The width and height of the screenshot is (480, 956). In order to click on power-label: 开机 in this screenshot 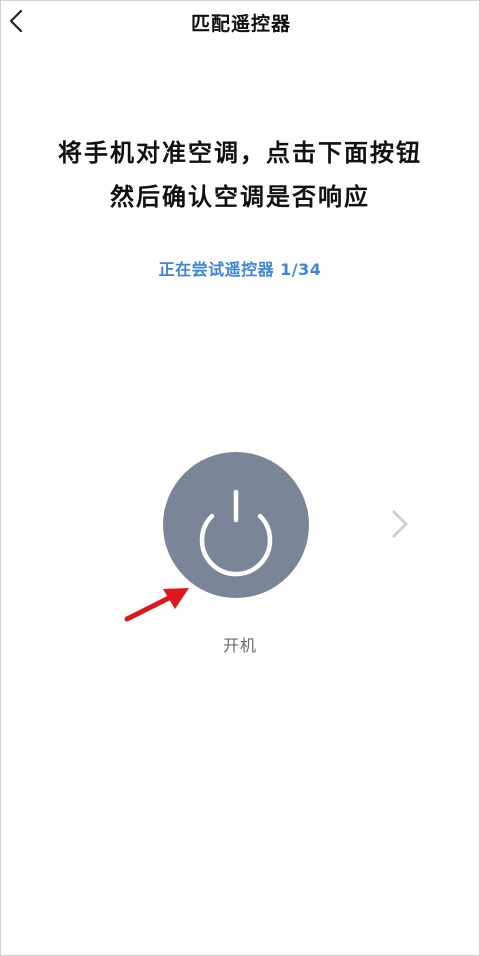, I will do `click(239, 645)`.